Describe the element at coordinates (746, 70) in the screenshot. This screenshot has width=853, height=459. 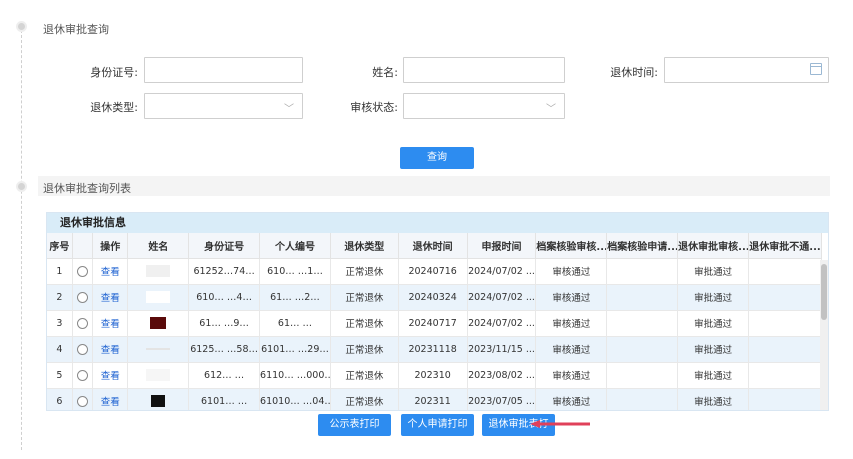
I see `retire-time-input` at that location.